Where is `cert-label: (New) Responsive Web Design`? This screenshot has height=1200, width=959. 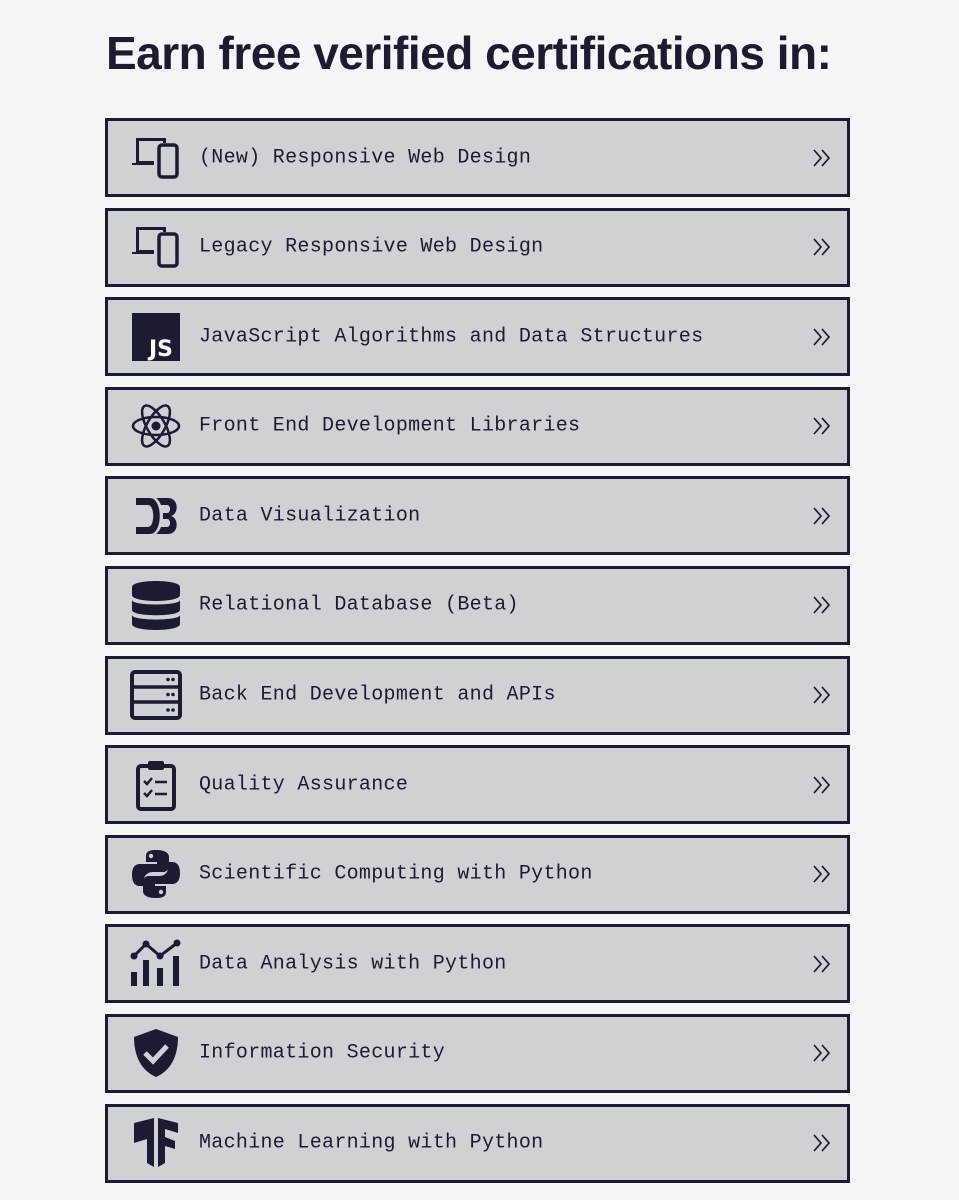
cert-label: (New) Responsive Web Design is located at coordinates (365, 157).